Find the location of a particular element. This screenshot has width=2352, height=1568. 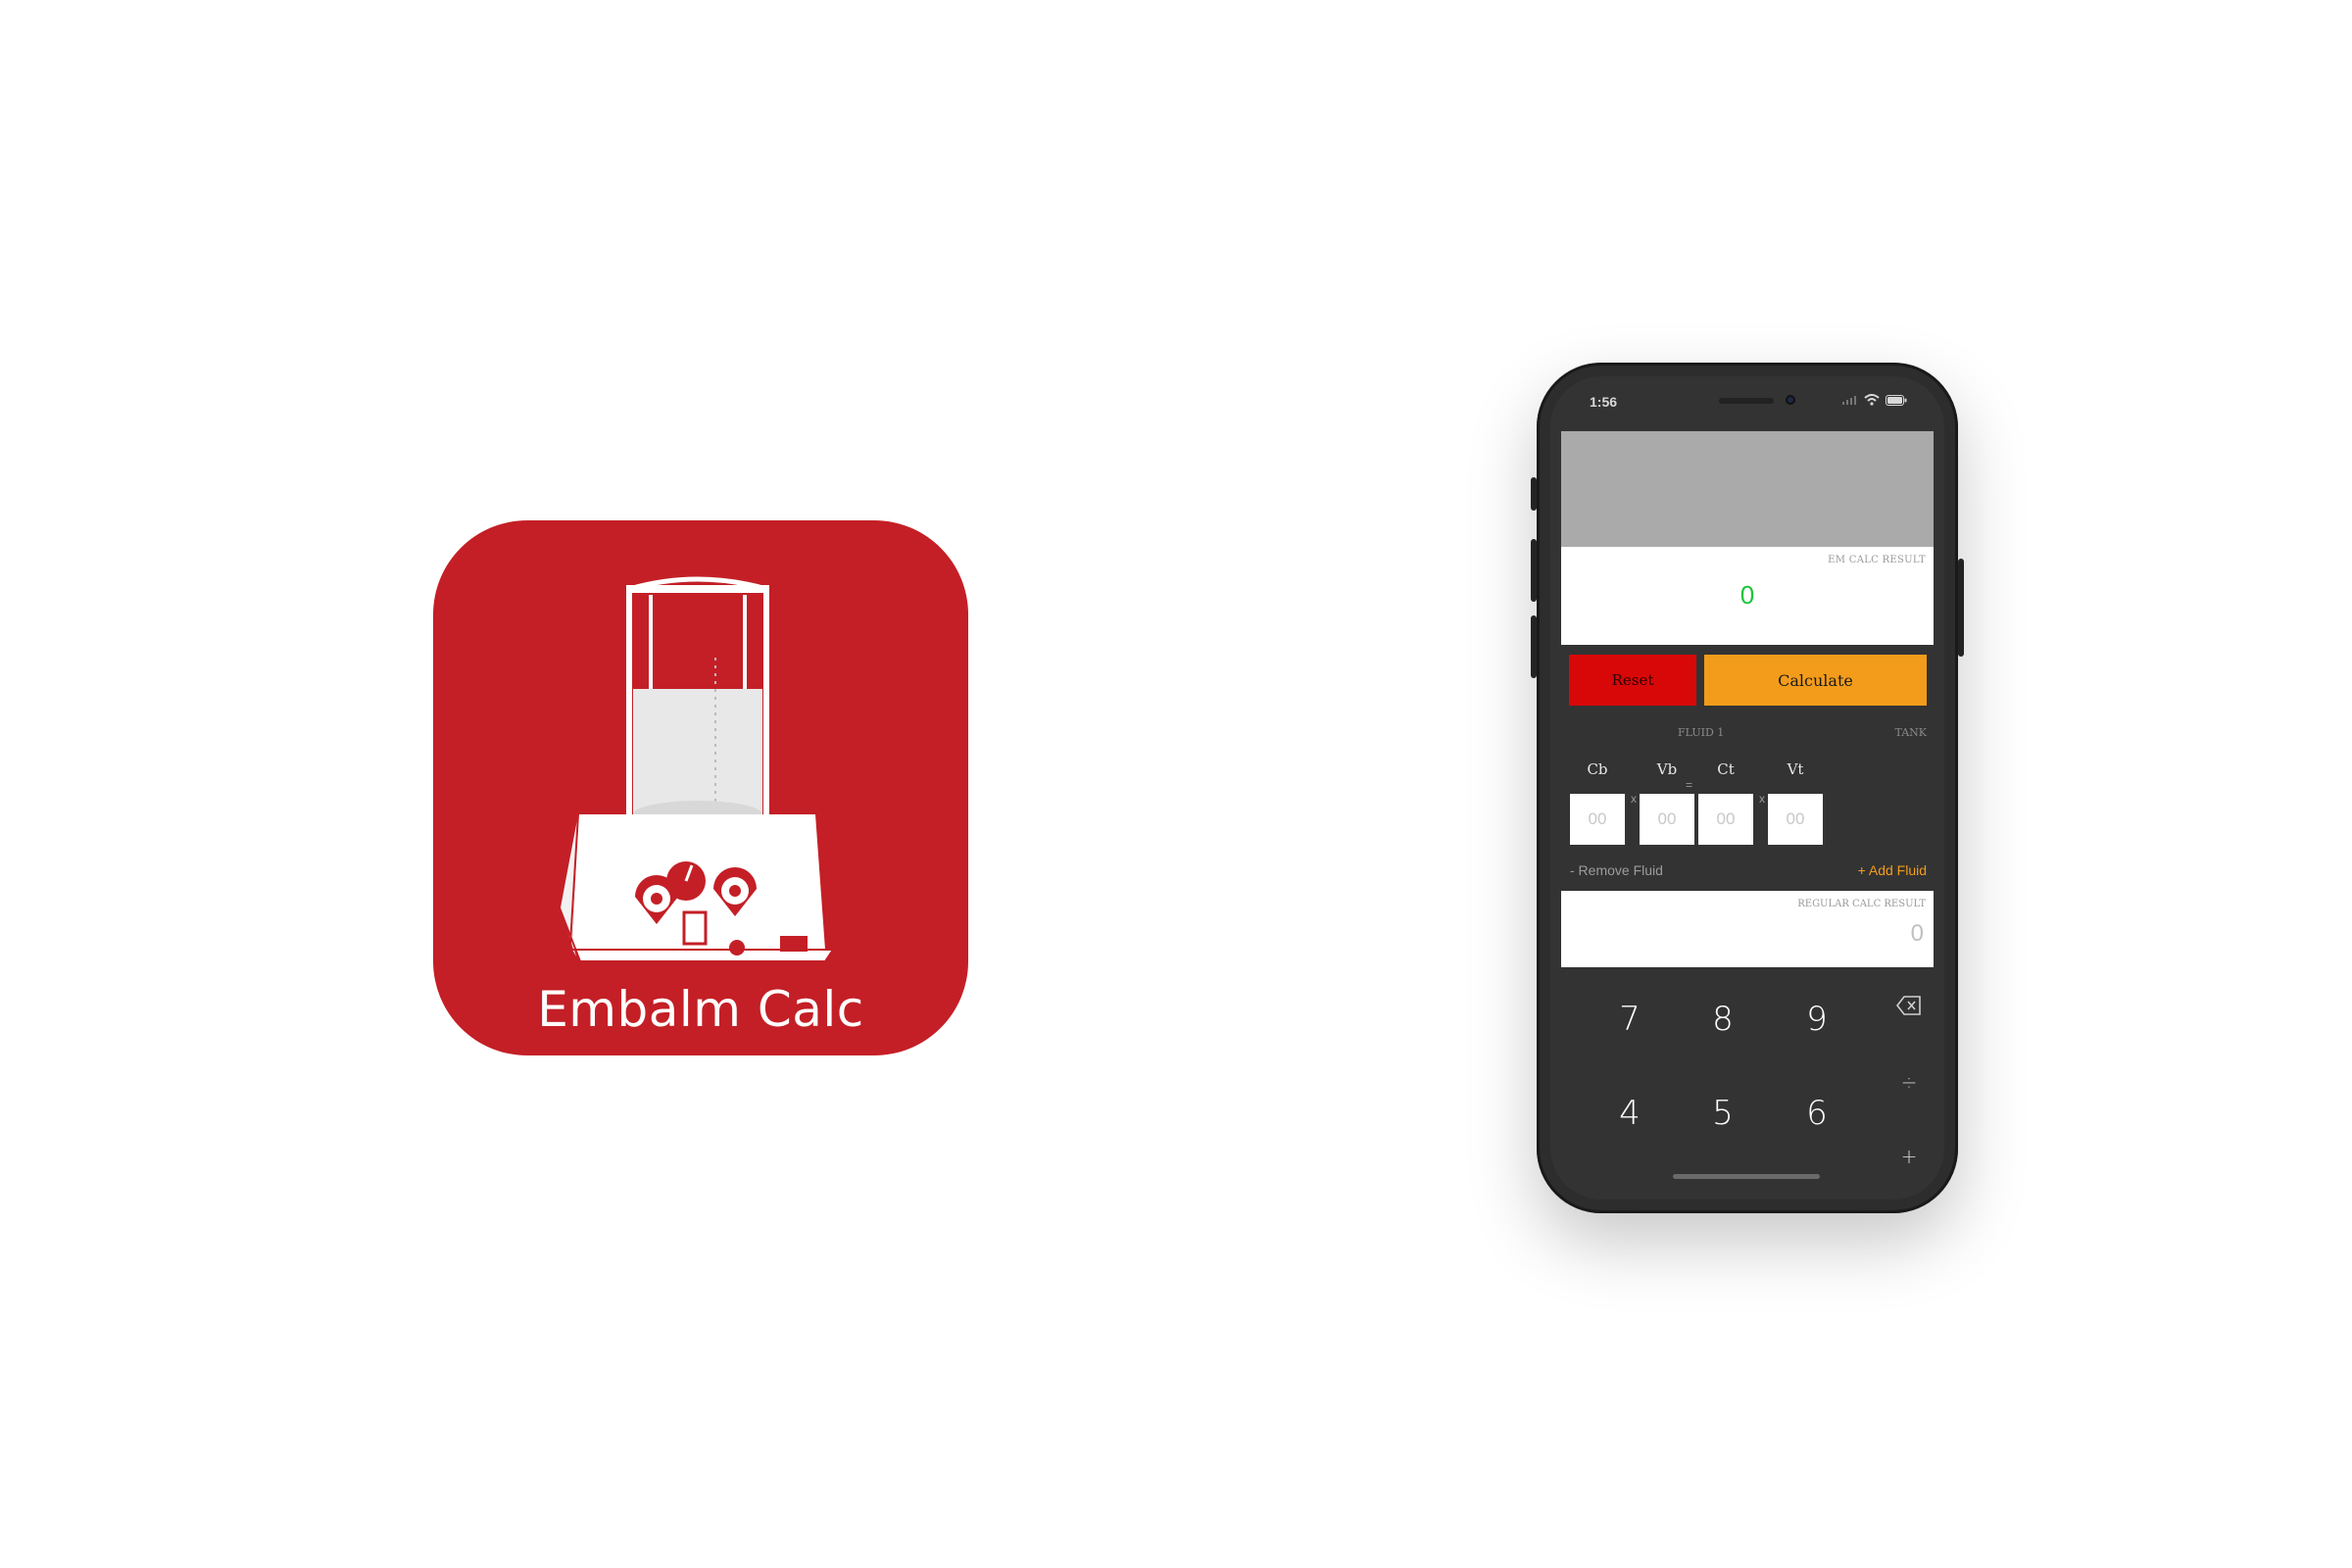

divide-key: ÷ is located at coordinates (1909, 1082).